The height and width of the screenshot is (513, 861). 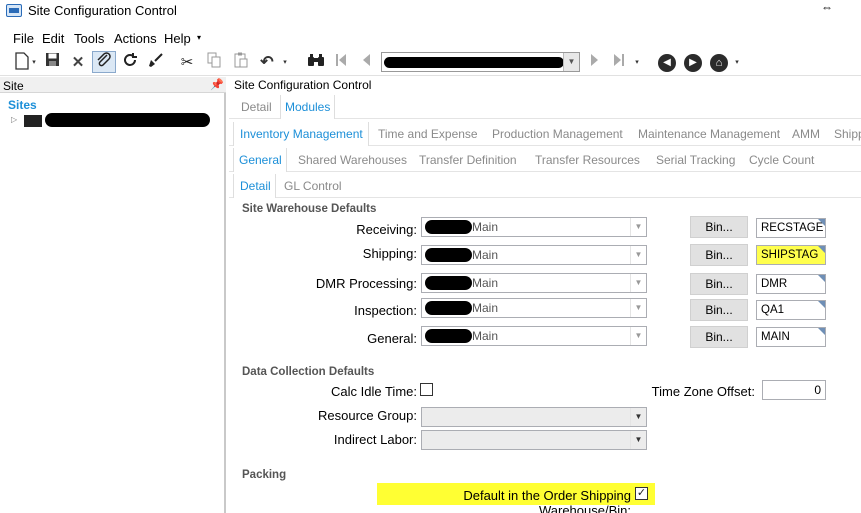 I want to click on forward-icon: ▶, so click(x=693, y=63).